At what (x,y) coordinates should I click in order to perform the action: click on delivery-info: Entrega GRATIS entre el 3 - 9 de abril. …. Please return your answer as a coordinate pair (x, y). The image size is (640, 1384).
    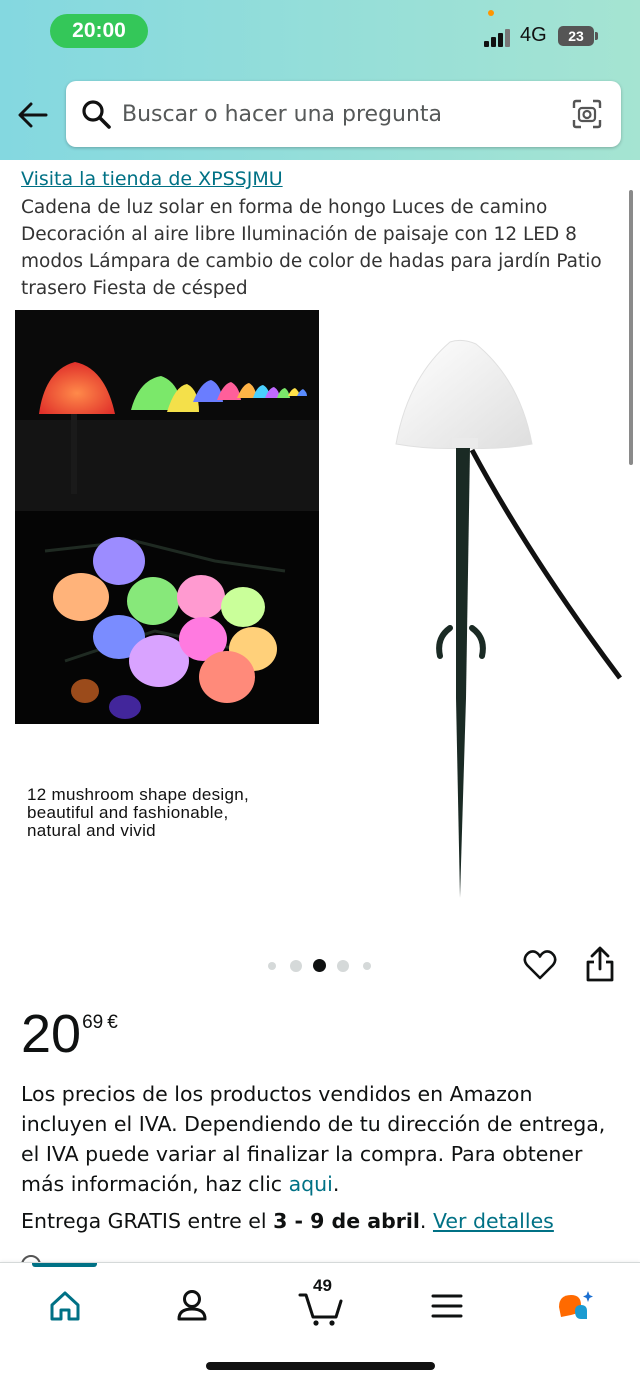
    Looking at the image, I should click on (326, 1221).